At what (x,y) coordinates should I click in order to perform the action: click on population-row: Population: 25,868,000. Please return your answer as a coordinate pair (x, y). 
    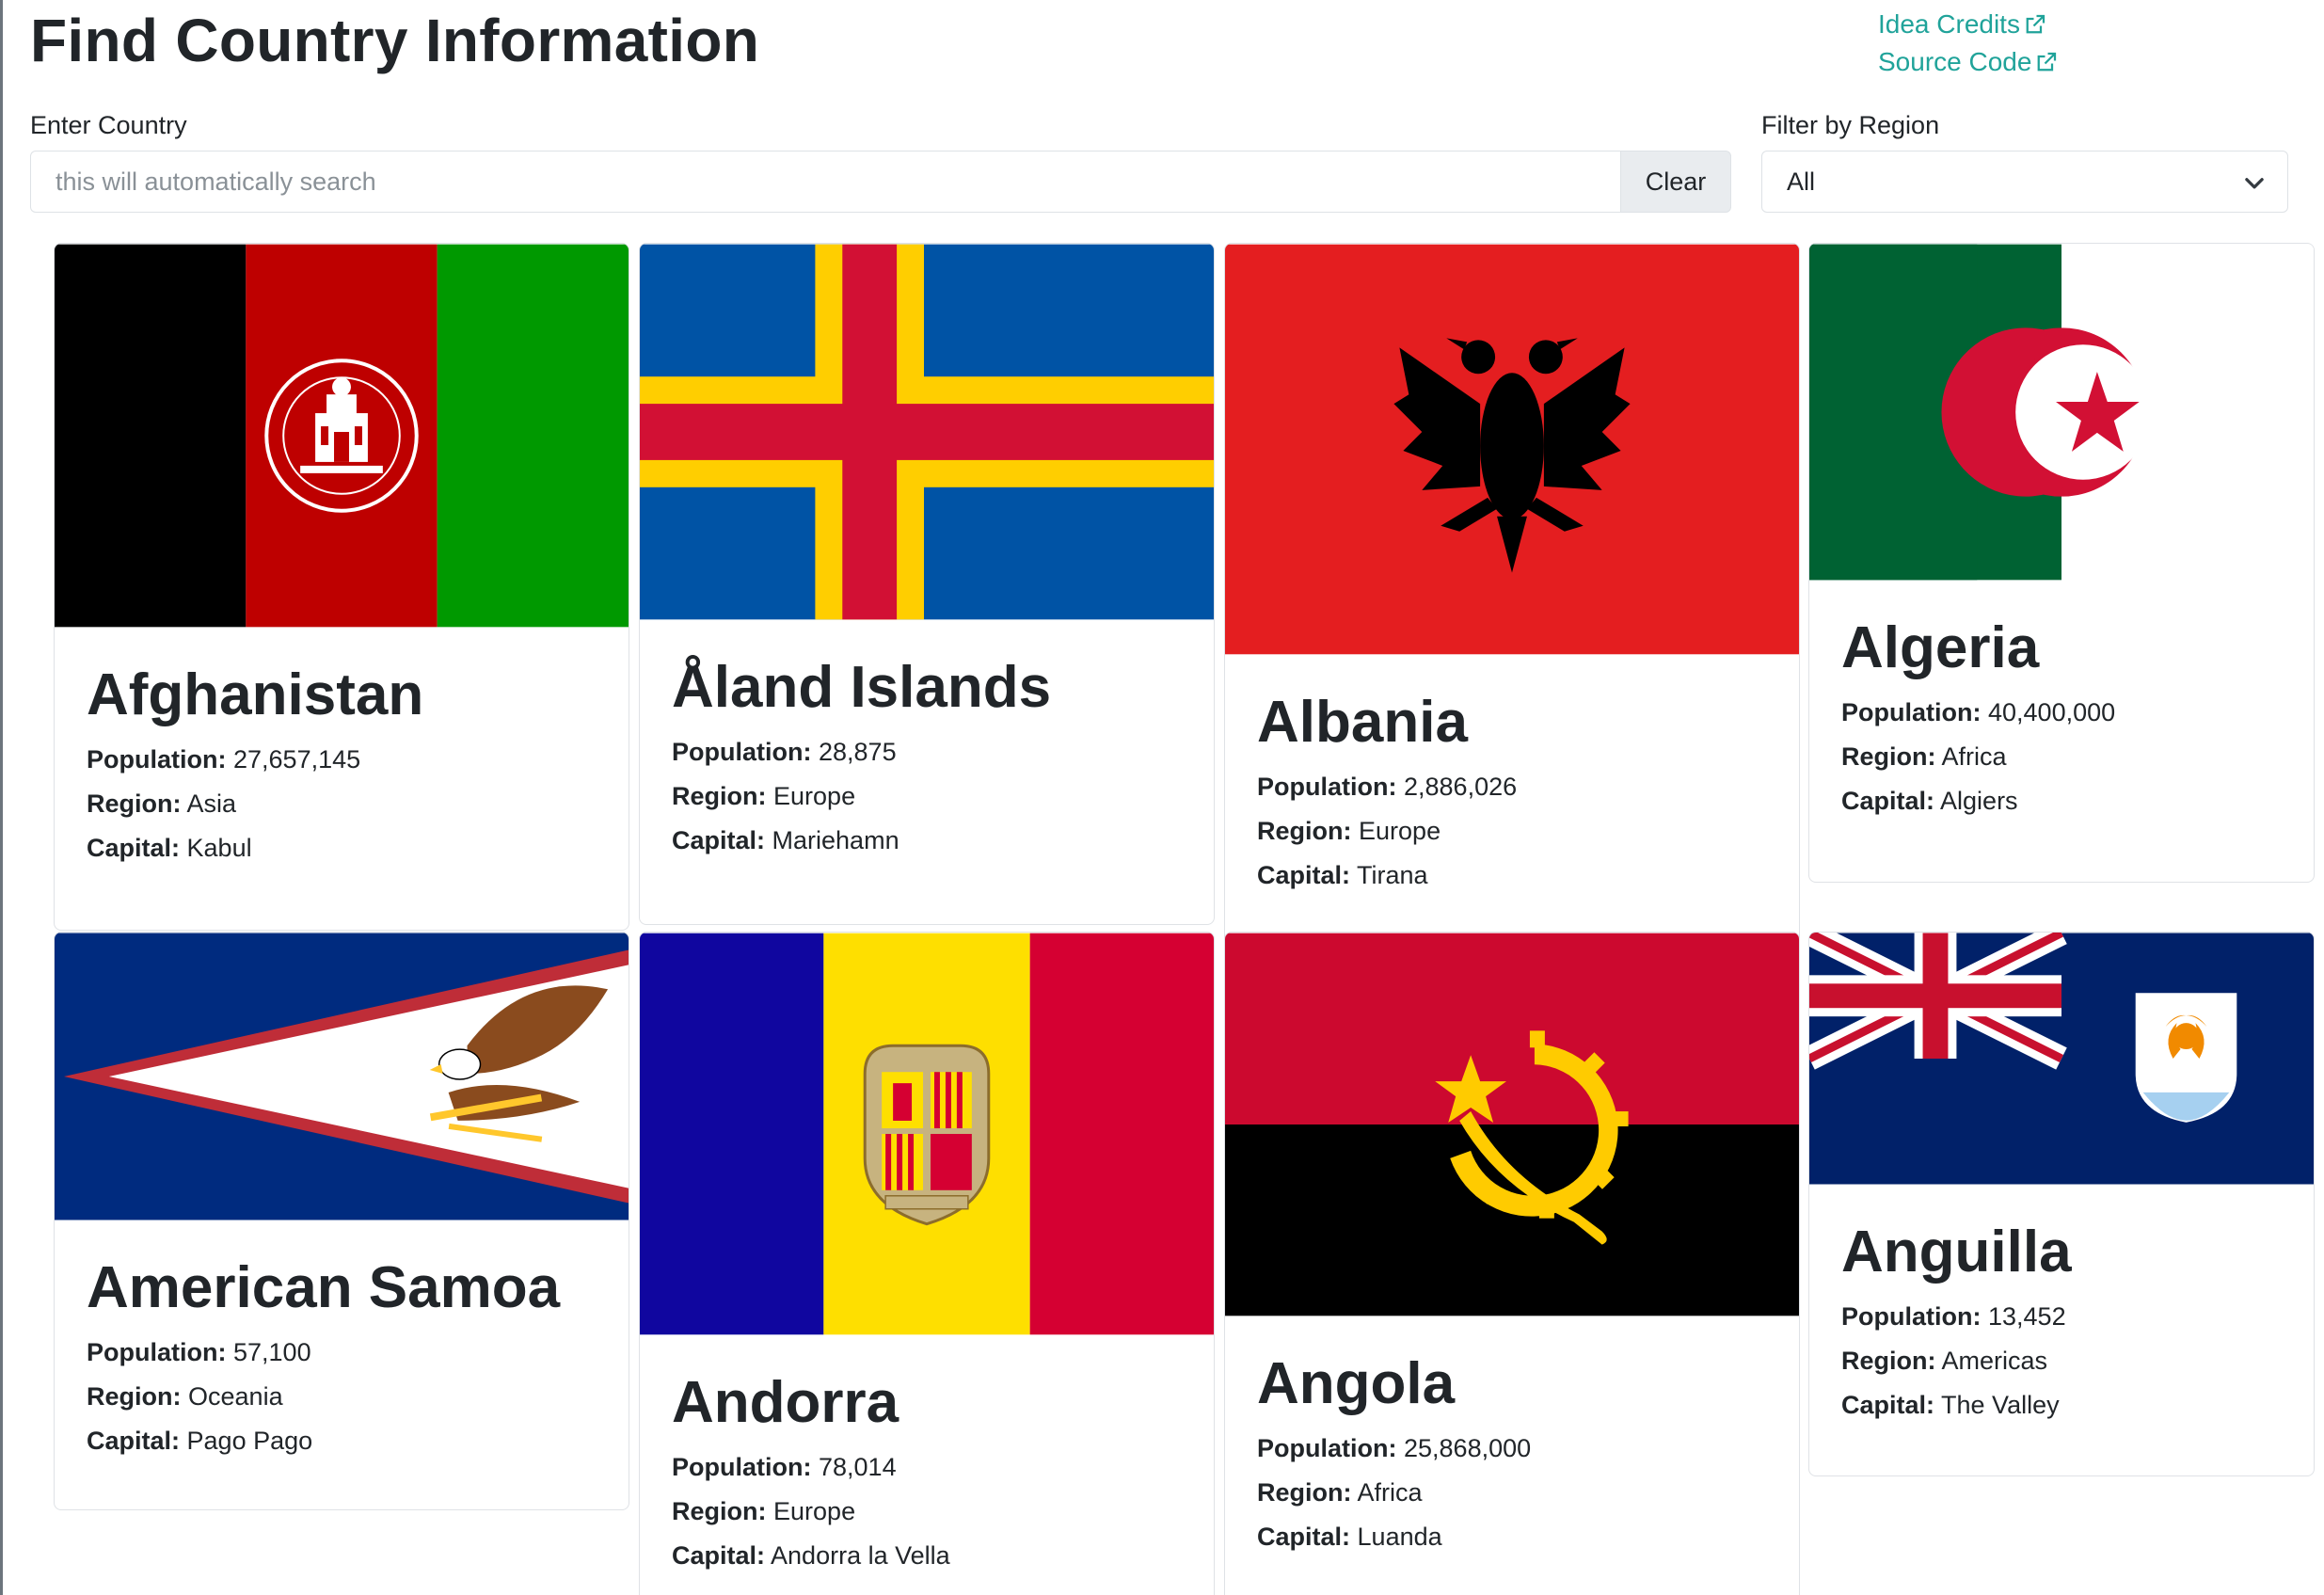
    Looking at the image, I should click on (1512, 1449).